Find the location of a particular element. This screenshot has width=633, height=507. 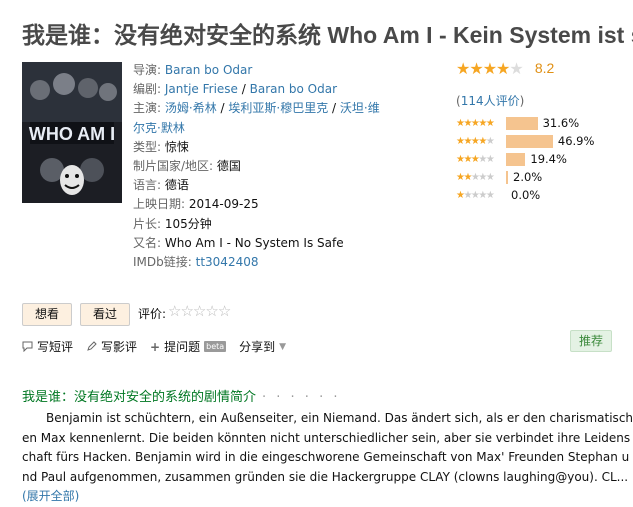

dist-percent: 0.0% is located at coordinates (526, 195).